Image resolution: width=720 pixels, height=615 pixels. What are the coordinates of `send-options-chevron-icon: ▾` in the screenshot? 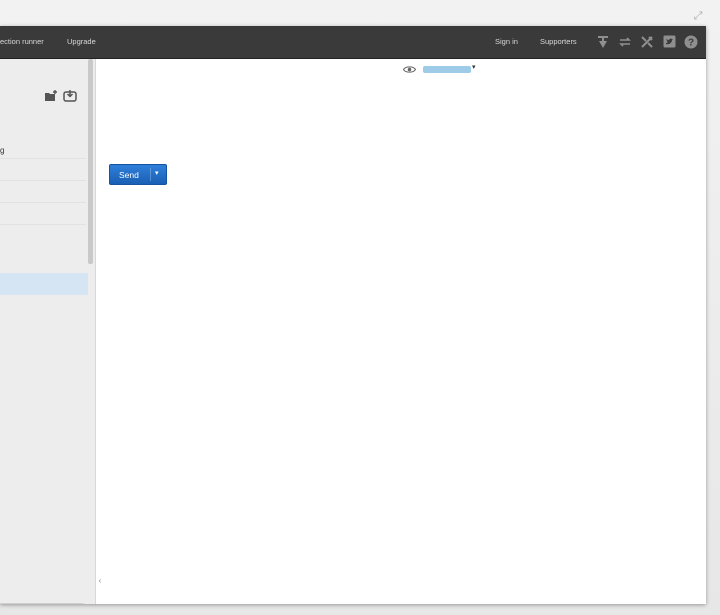 It's located at (157, 173).